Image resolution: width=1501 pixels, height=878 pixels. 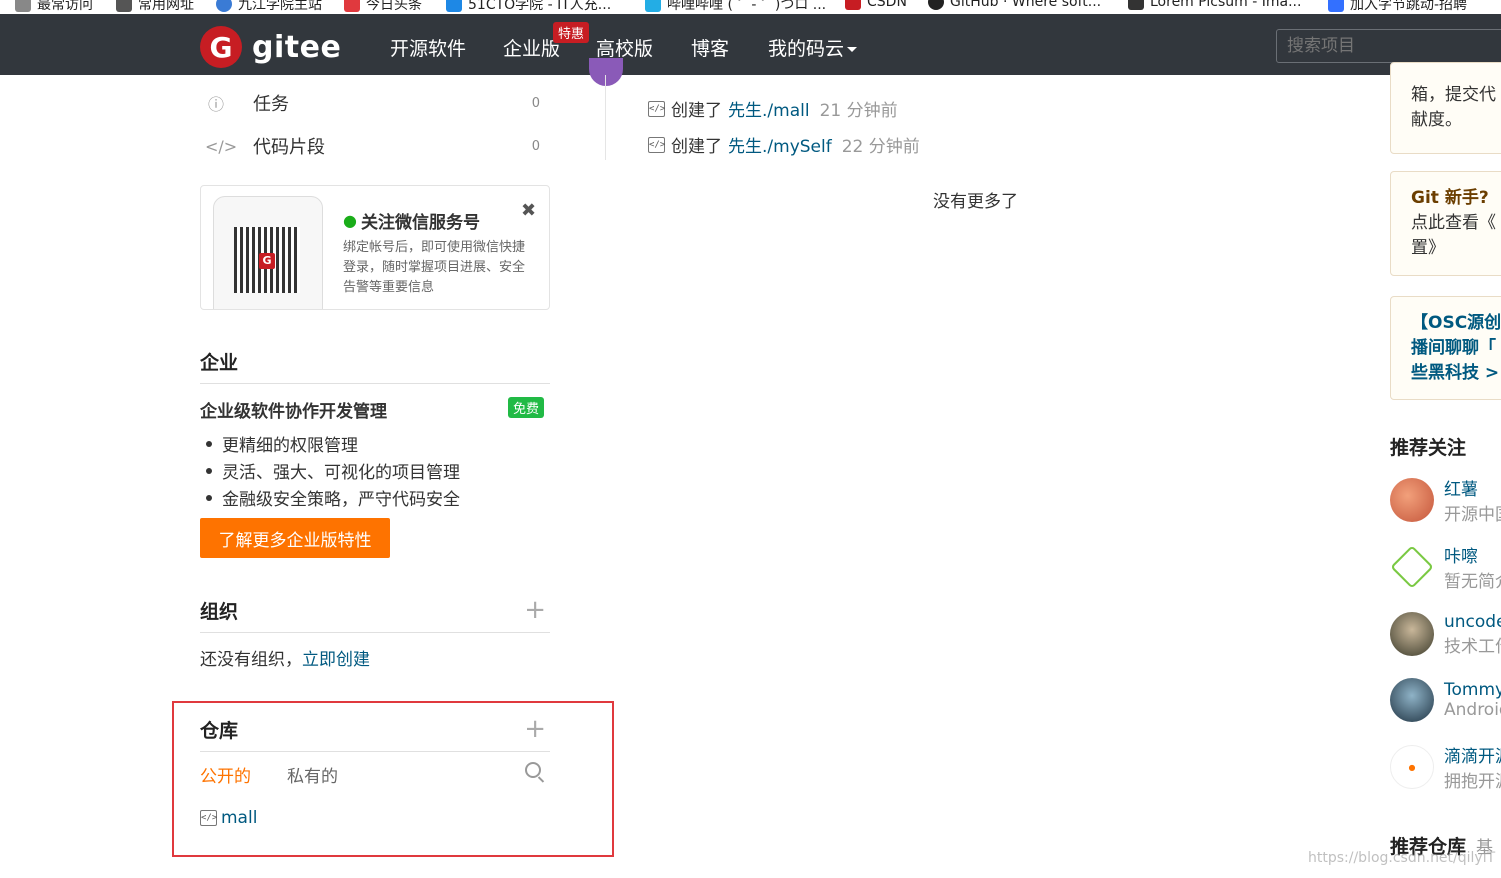 What do you see at coordinates (1388, 46) in the screenshot?
I see `search-input` at bounding box center [1388, 46].